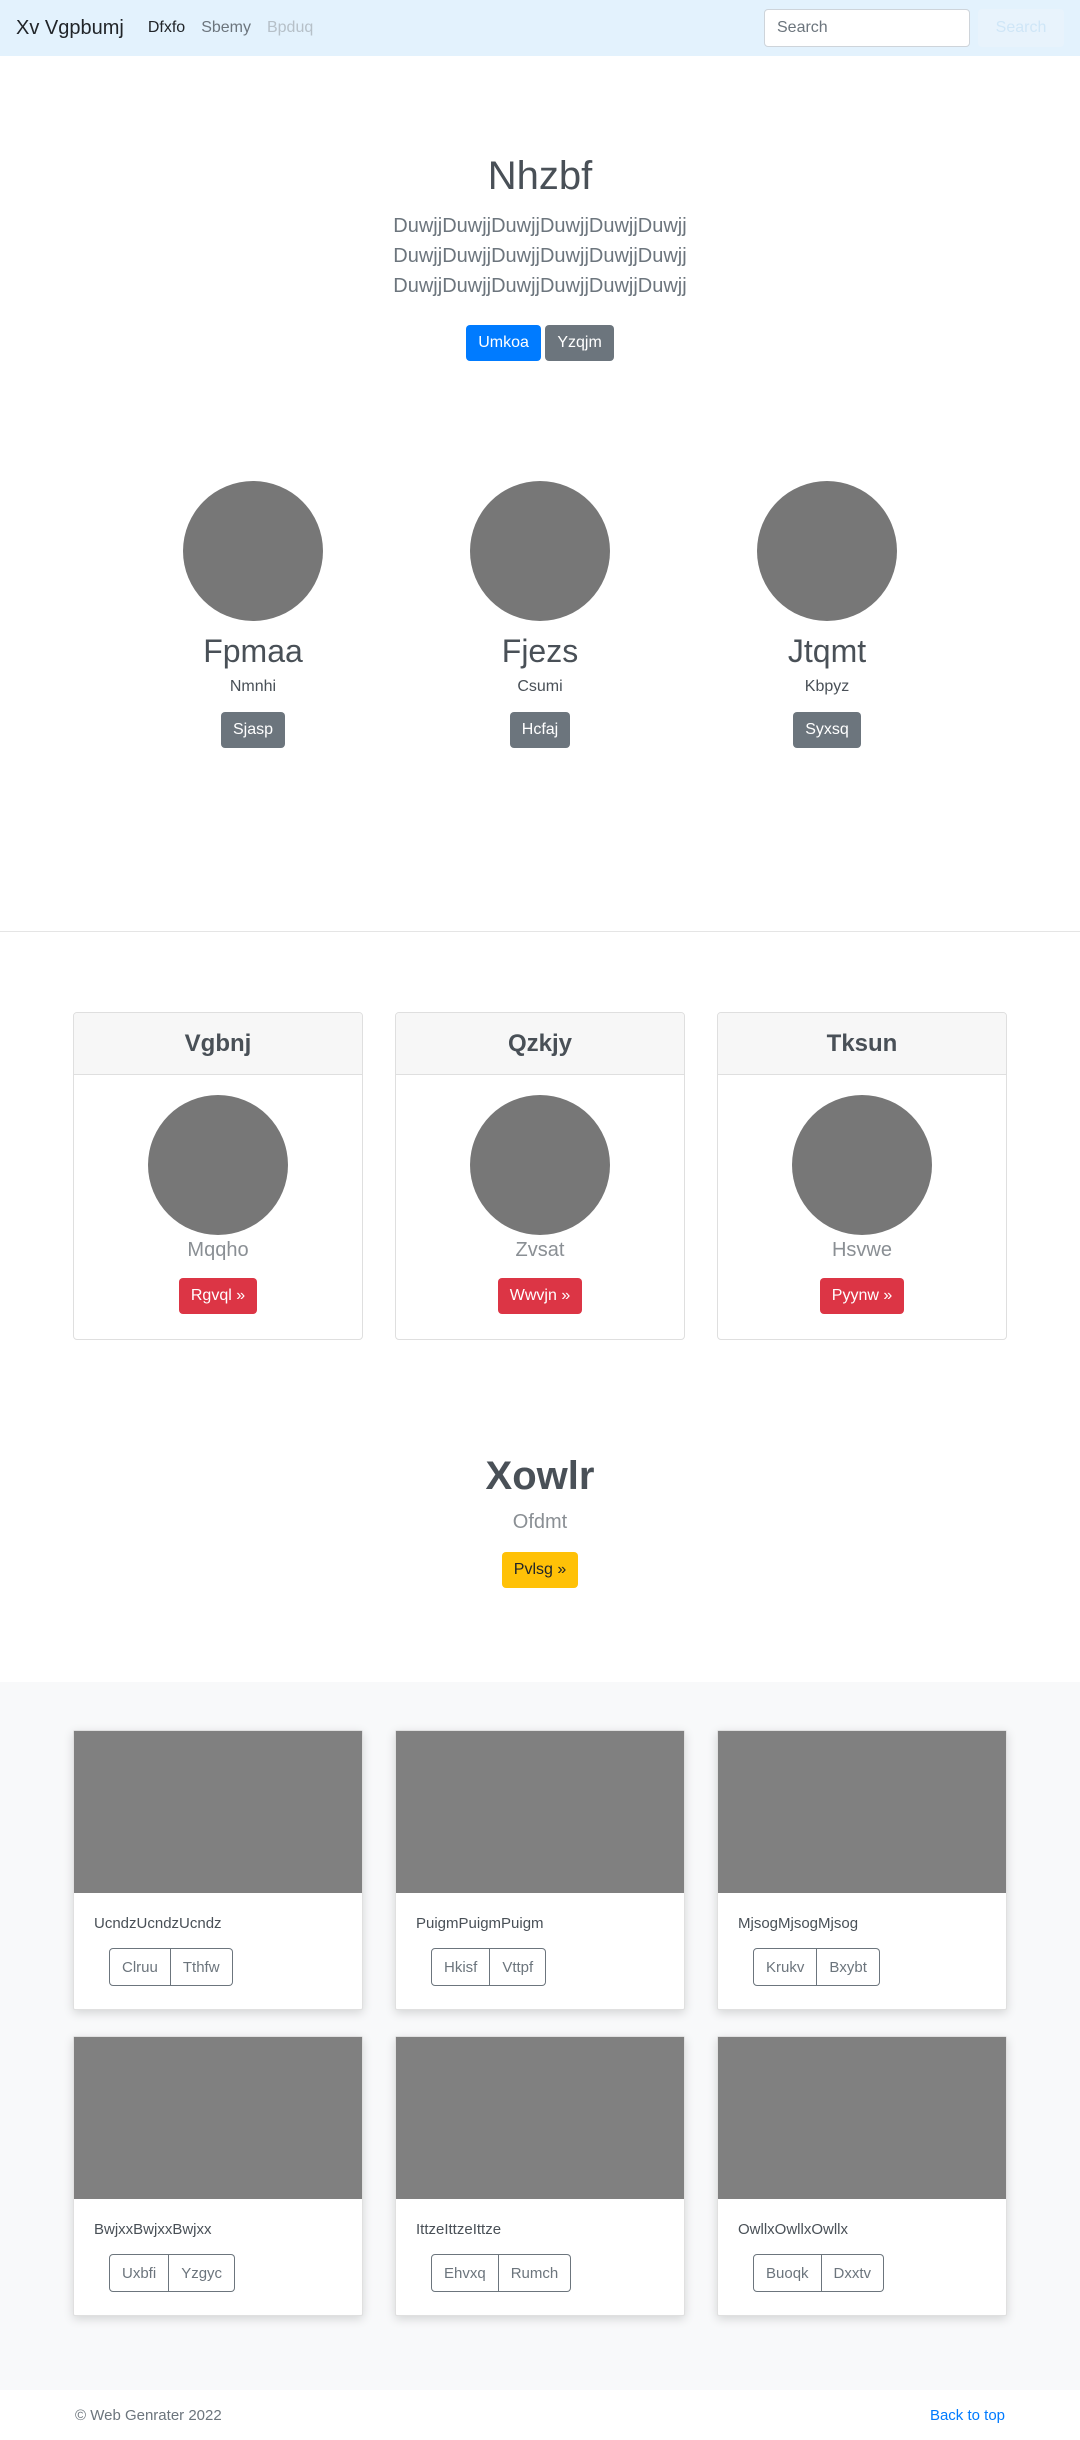  Describe the element at coordinates (793, 2229) in the screenshot. I see `album-card-text: OwllxOwllxOwllx` at that location.